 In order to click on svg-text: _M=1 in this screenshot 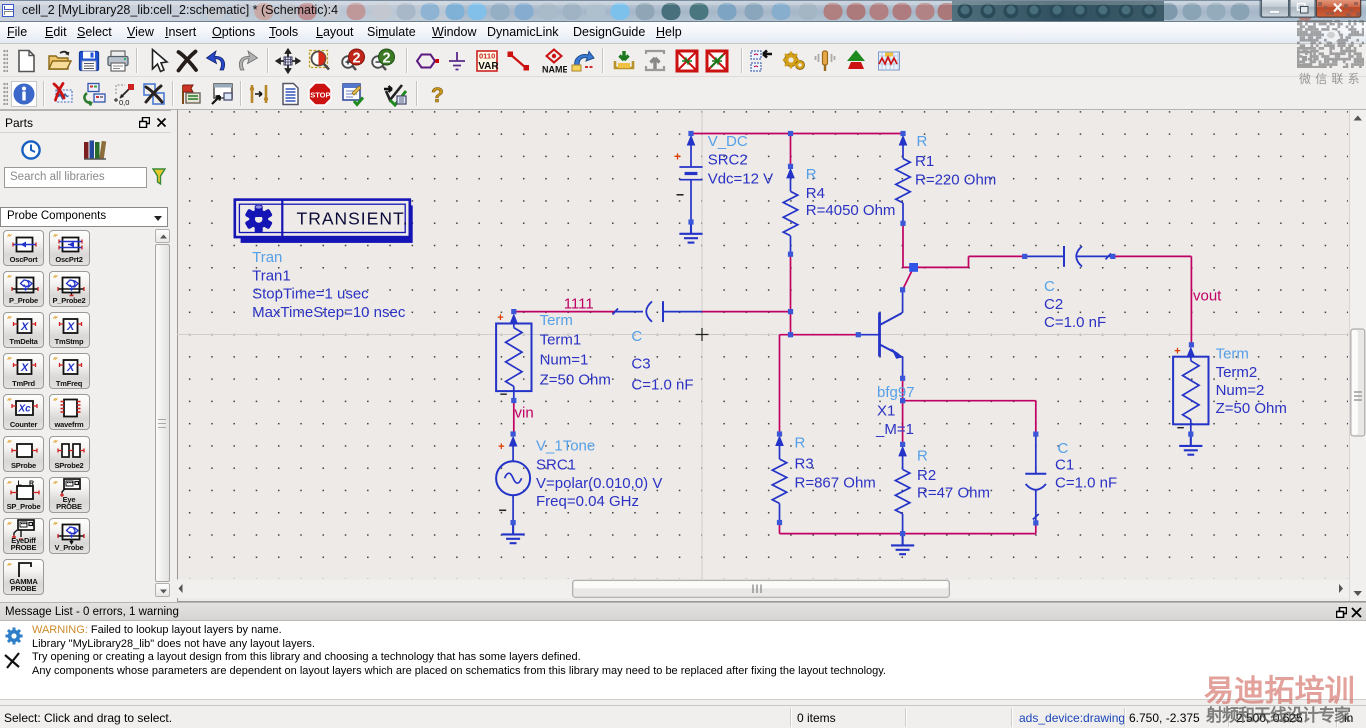, I will do `click(894, 429)`.